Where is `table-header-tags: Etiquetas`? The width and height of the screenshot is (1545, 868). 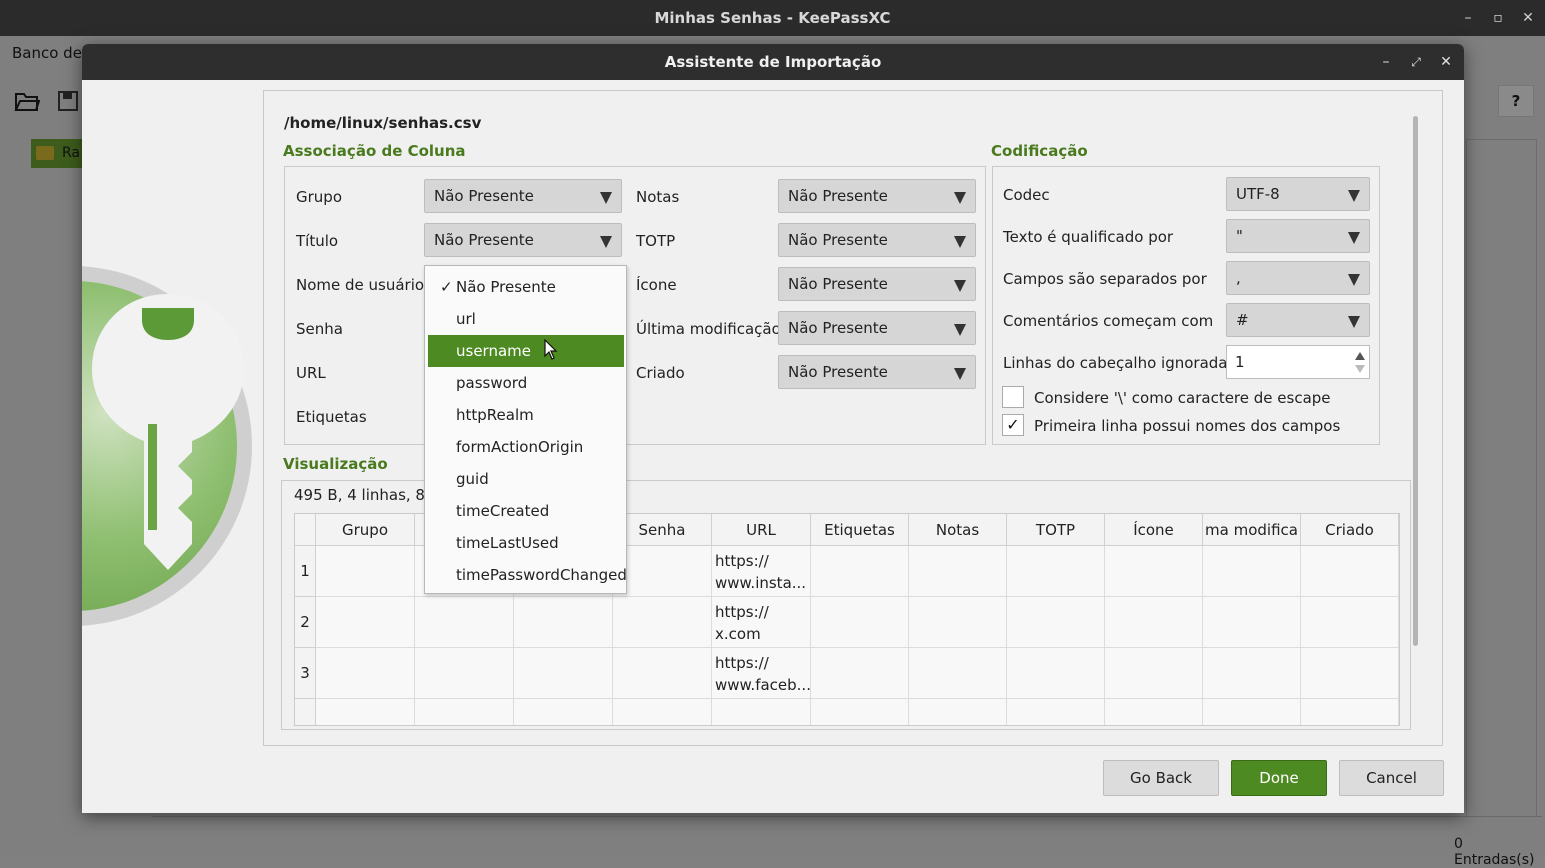 table-header-tags: Etiquetas is located at coordinates (860, 530).